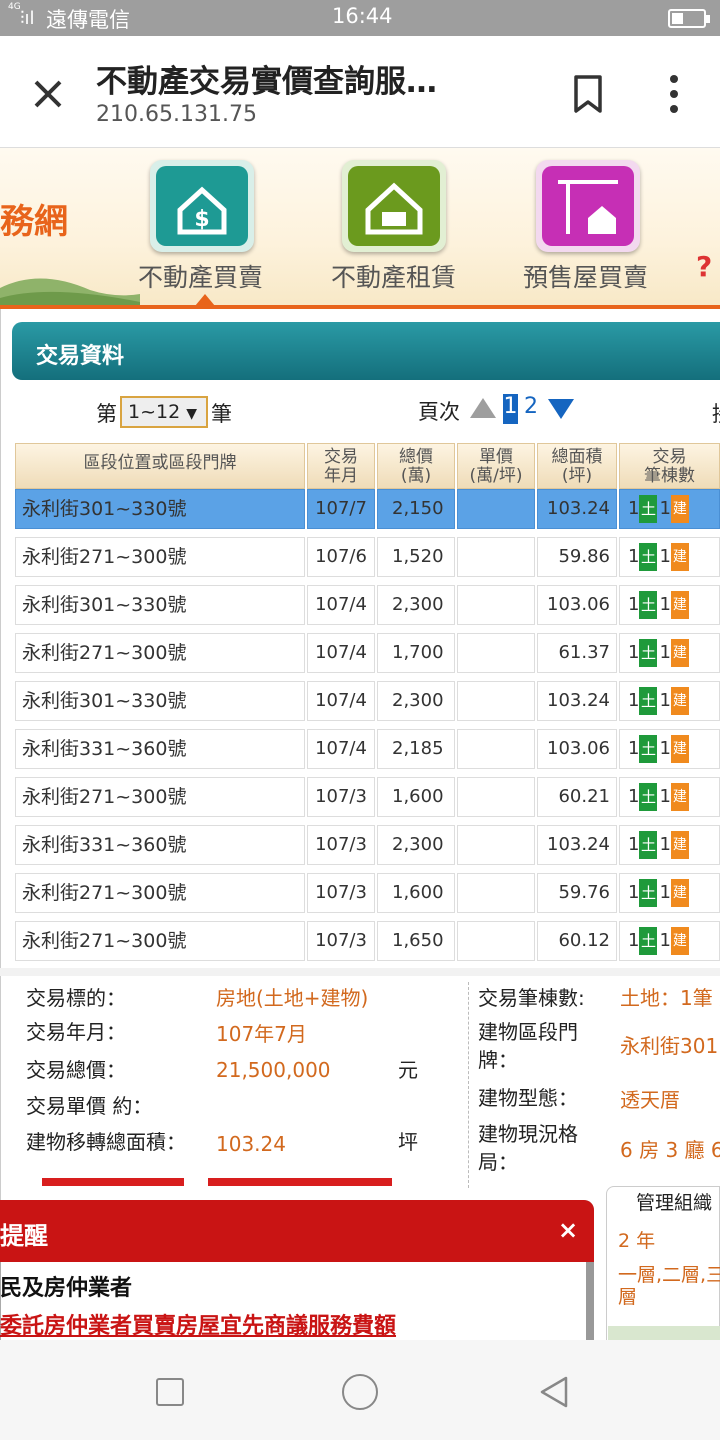 The width and height of the screenshot is (720, 1440). I want to click on nav-presale-button, so click(588, 206).